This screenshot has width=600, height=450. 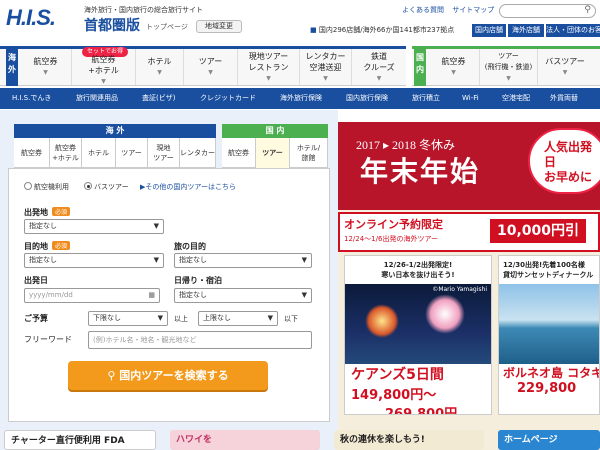 What do you see at coordinates (568, 162) in the screenshot?
I see `promo-bubble-text: 人気出発日 お早めに` at bounding box center [568, 162].